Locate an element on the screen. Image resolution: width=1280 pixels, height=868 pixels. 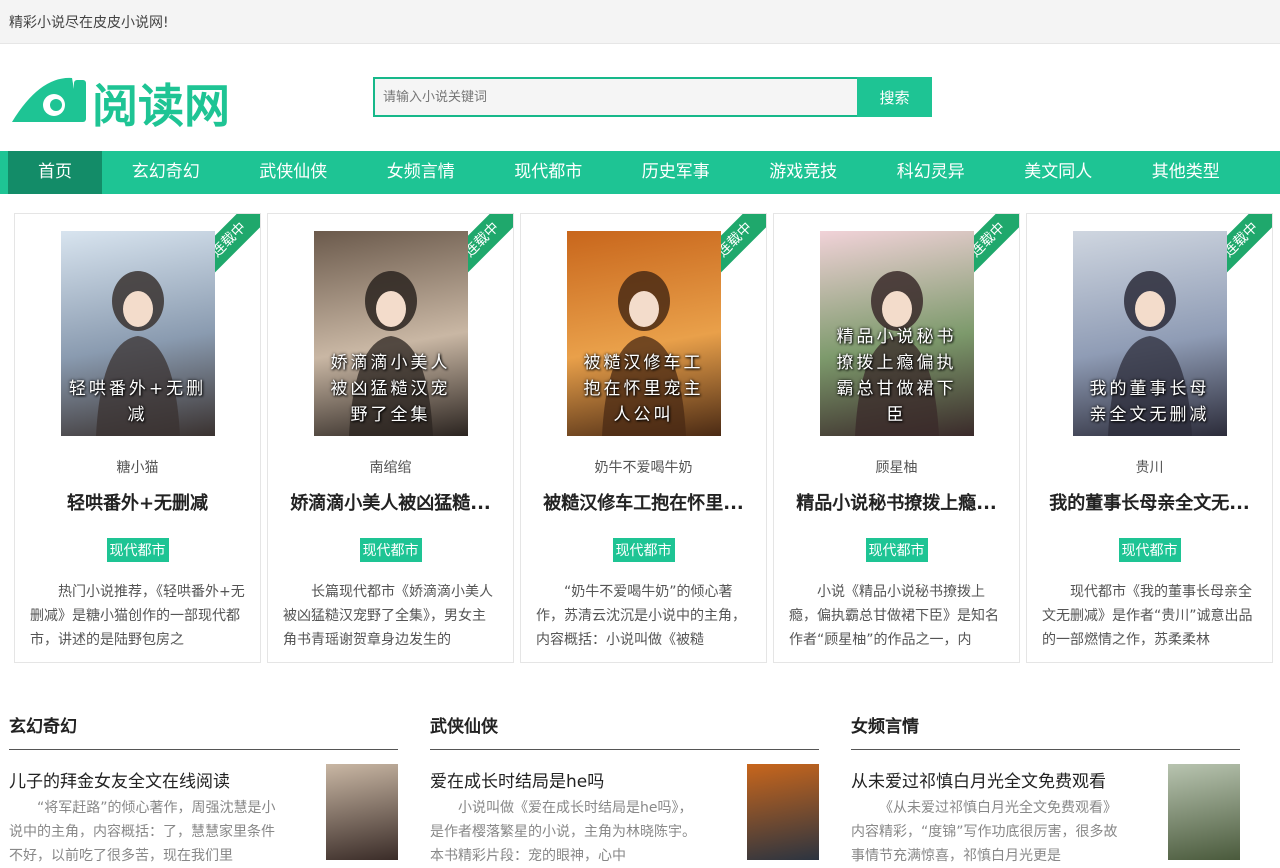
book-cover: 娇滴滴小美人被凶猛糙汉宠野了全集 is located at coordinates (390, 333).